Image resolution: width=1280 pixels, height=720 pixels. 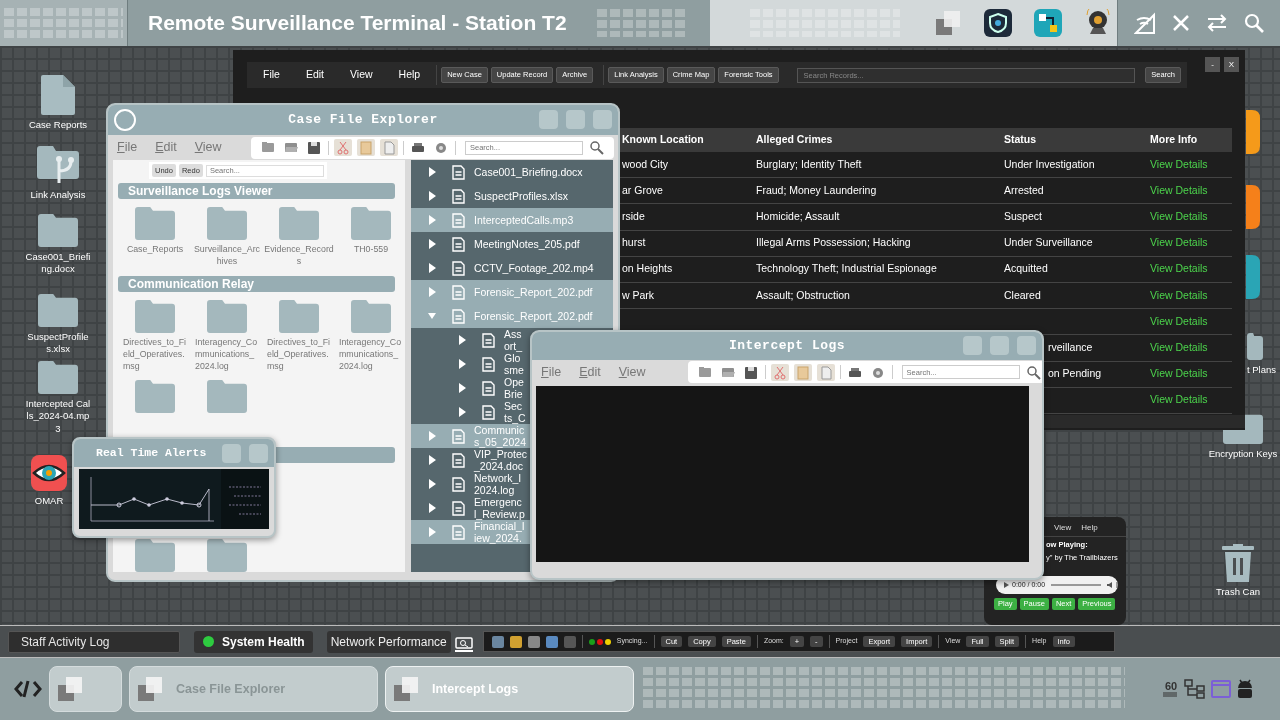 I want to click on folder-label: TH0-559, so click(x=371, y=250).